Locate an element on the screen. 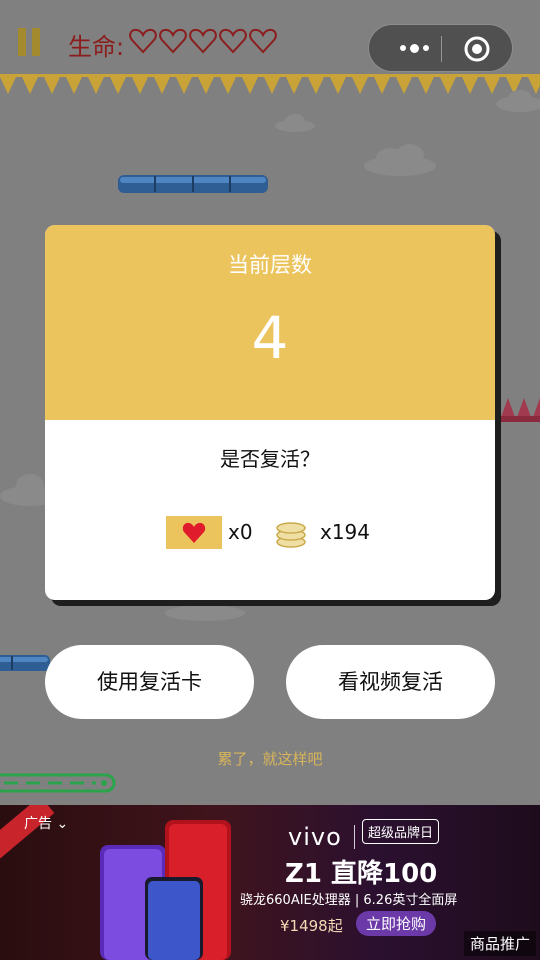 Image resolution: width=540 pixels, height=960 pixels. use-revive-card-button: 使用复活卡 is located at coordinates (149, 682).